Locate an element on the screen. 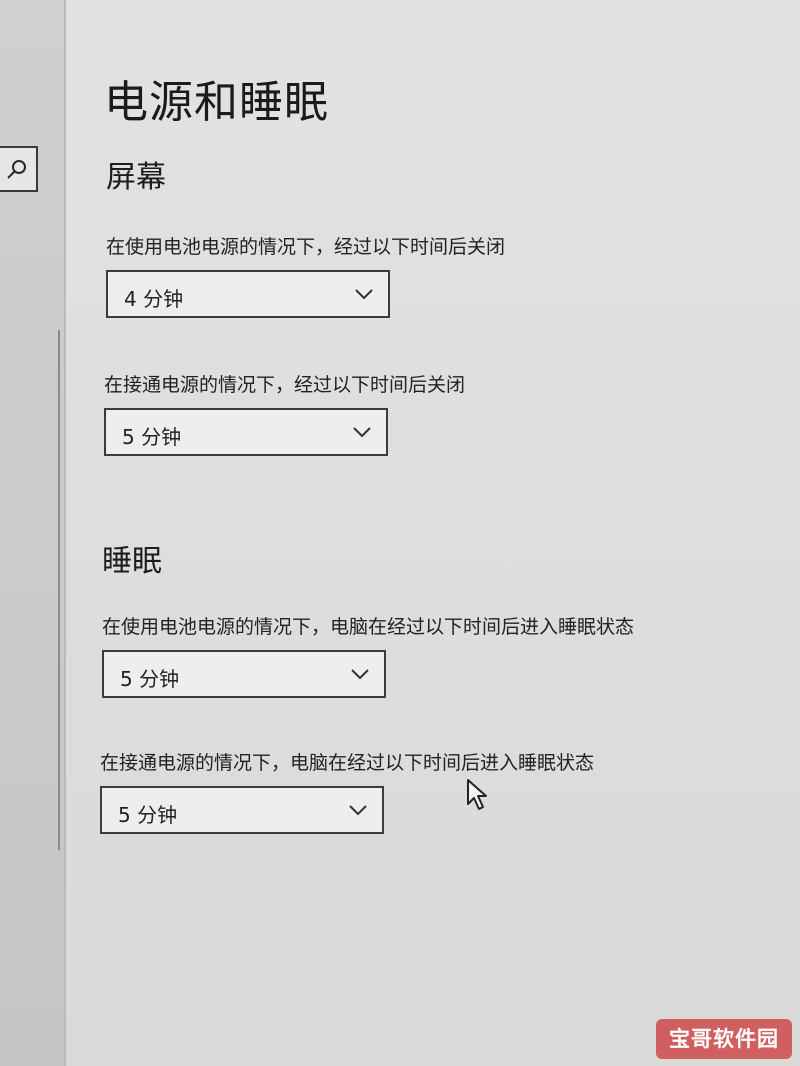  sleep-plugged-value: 5 分钟 is located at coordinates (148, 815).